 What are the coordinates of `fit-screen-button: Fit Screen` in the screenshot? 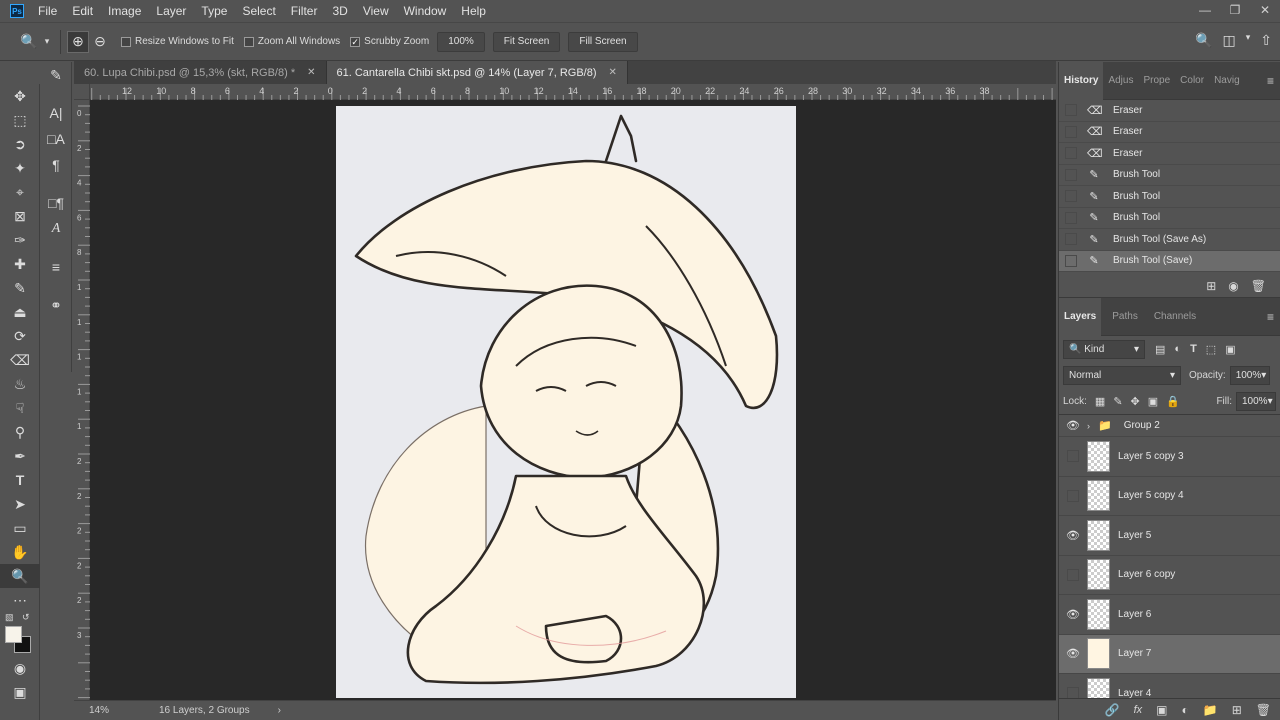 It's located at (526, 41).